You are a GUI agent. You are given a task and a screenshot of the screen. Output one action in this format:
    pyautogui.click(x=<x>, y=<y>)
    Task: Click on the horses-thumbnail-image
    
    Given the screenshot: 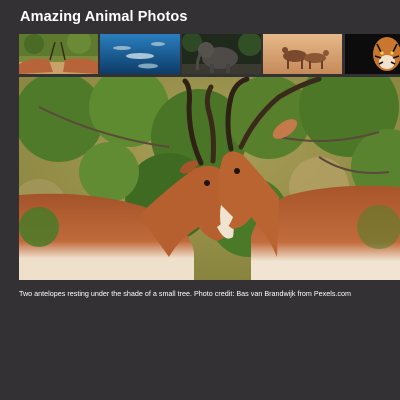 What is the action you would take?
    pyautogui.click(x=302, y=54)
    